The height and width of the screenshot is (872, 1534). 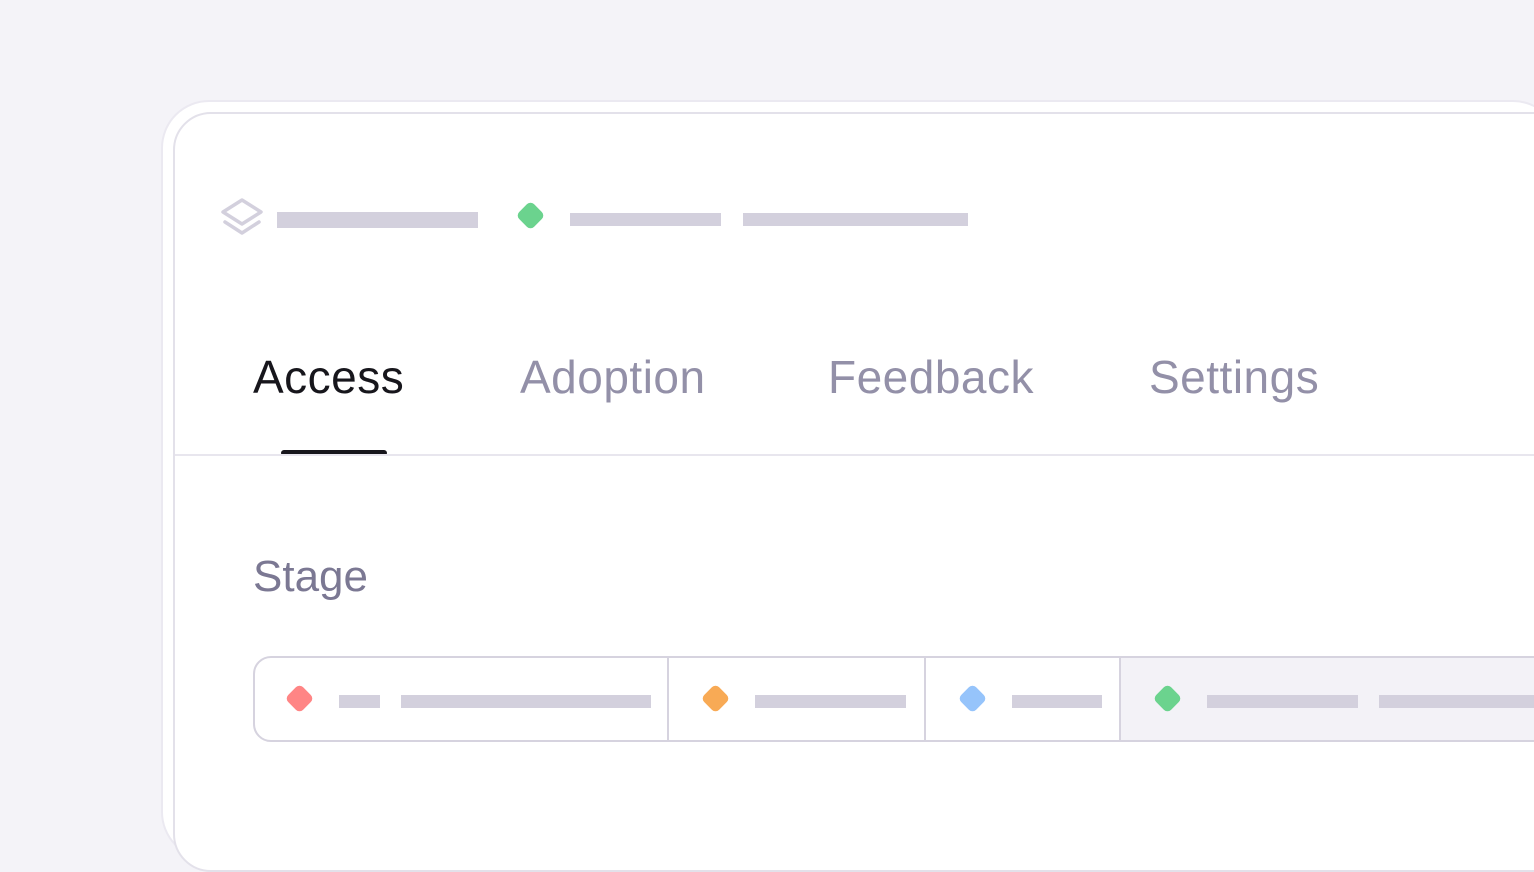 What do you see at coordinates (931, 377) in the screenshot?
I see `tab-feedback: Feedback` at bounding box center [931, 377].